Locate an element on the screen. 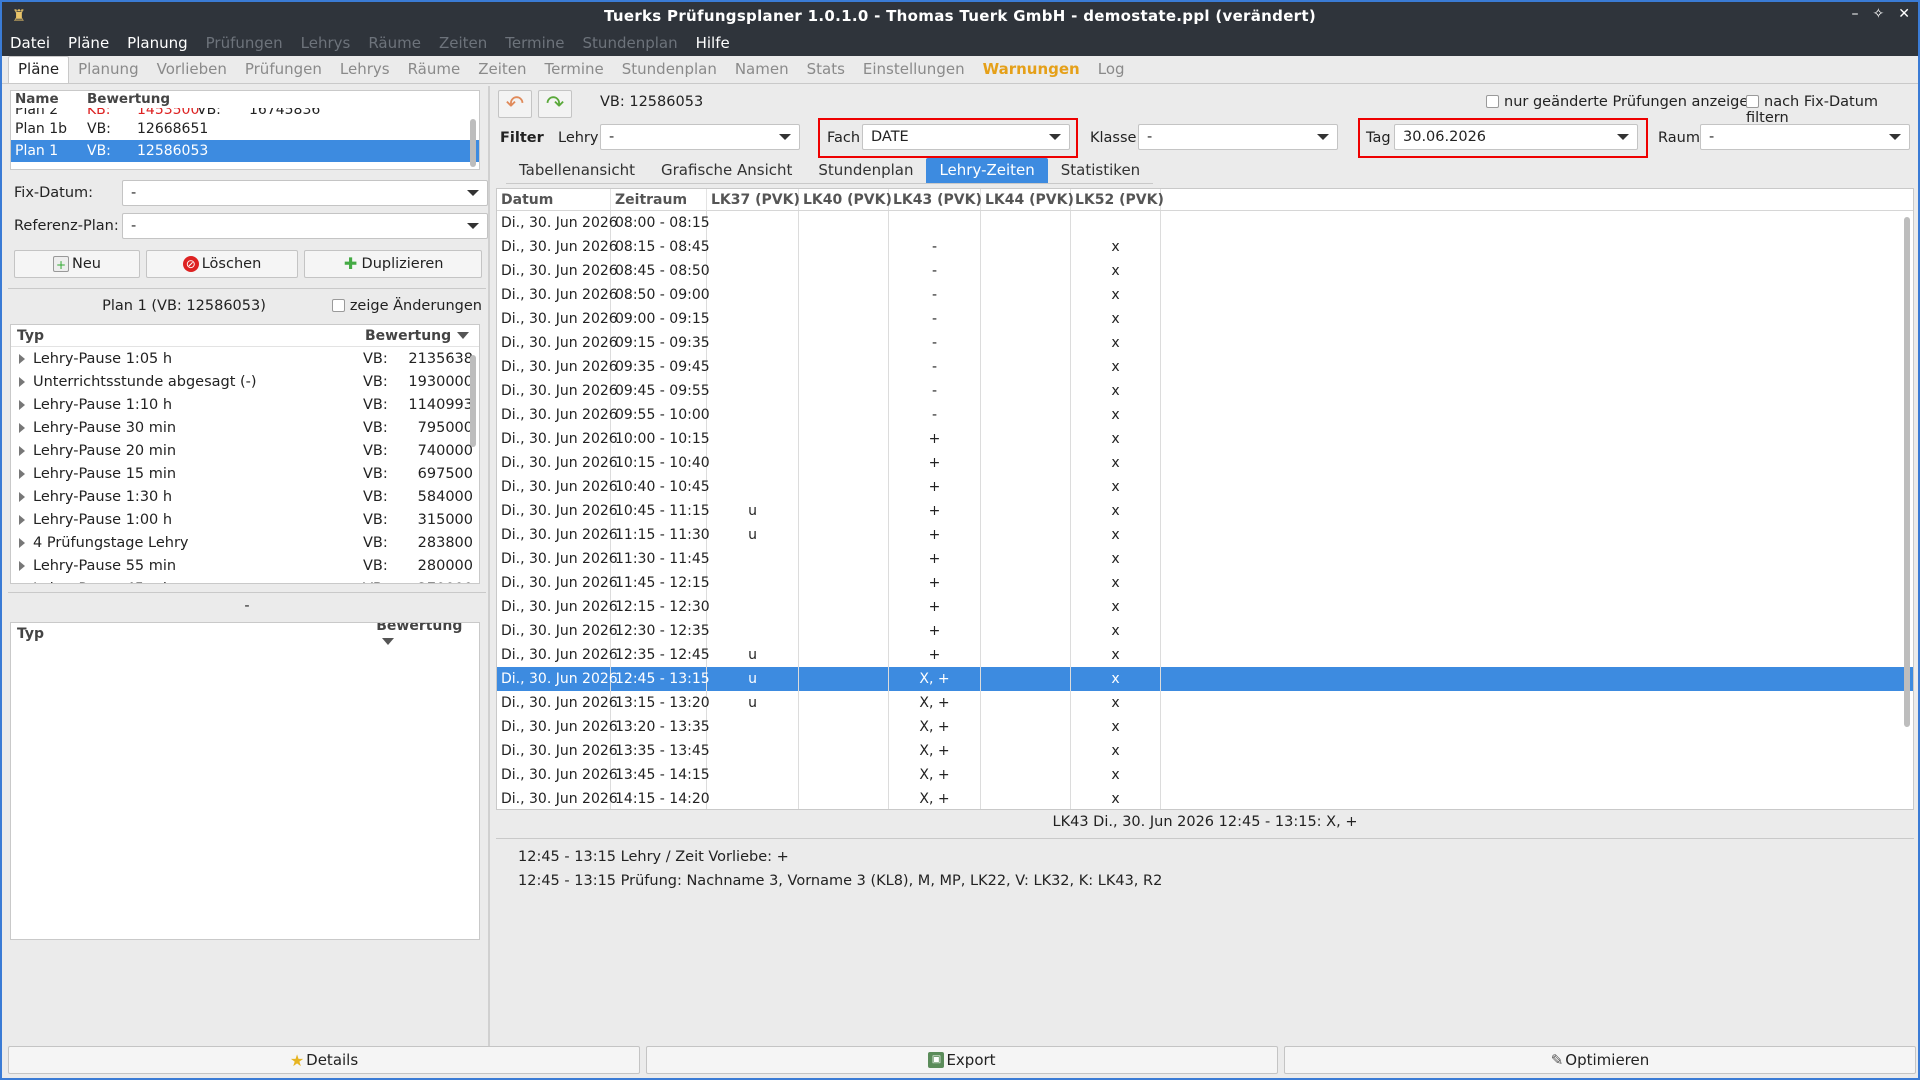 This screenshot has height=1080, width=1920. table-header-cell: LK43 (PVK) is located at coordinates (935, 199).